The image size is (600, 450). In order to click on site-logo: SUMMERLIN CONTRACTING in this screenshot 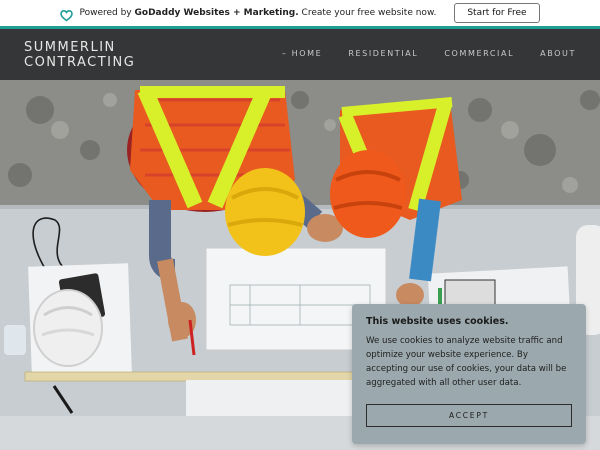, I will do `click(79, 55)`.